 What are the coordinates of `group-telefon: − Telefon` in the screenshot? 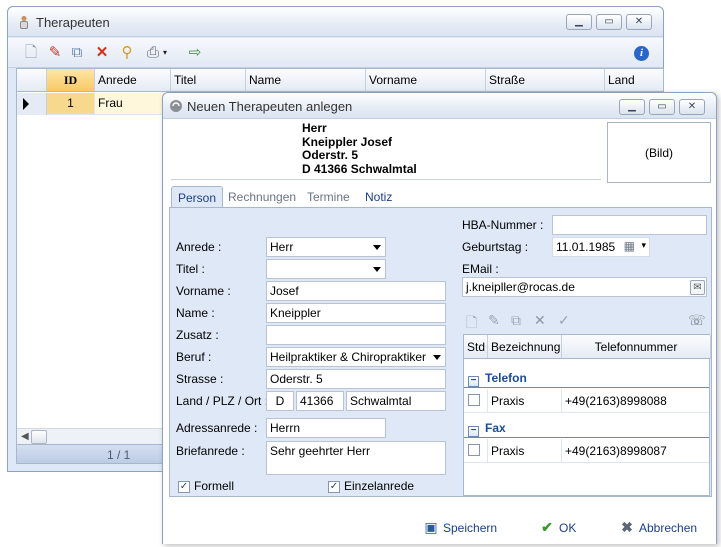 It's located at (497, 379).